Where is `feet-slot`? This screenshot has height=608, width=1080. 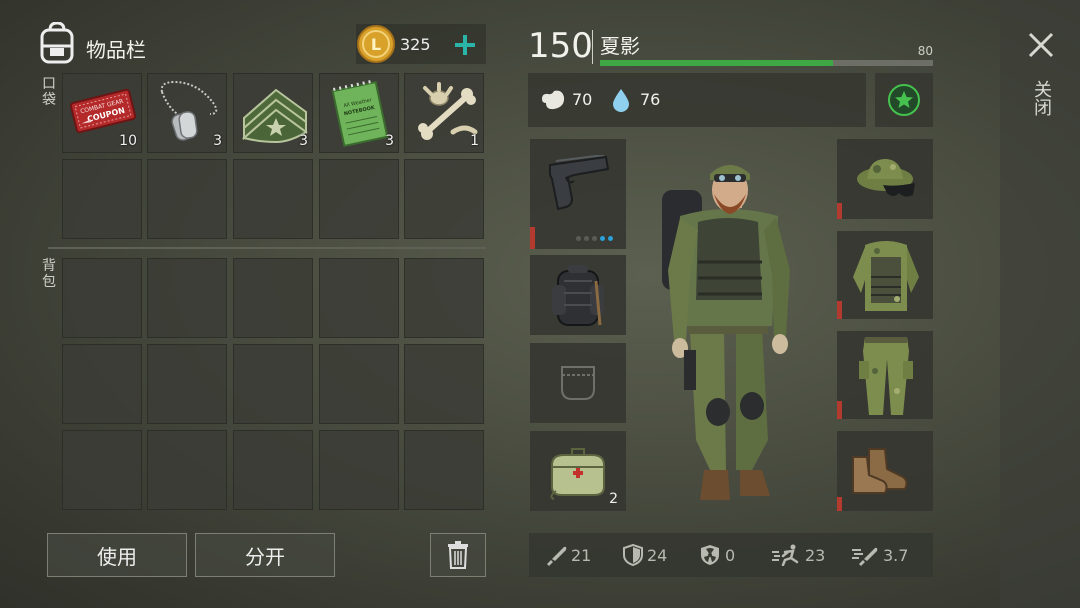 feet-slot is located at coordinates (885, 471).